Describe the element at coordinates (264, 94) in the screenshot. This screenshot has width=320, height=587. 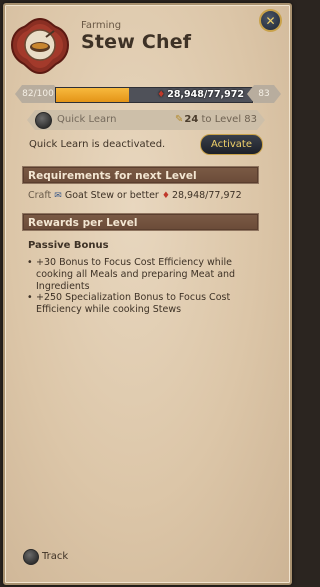
I see `next-level-badge: 83` at that location.